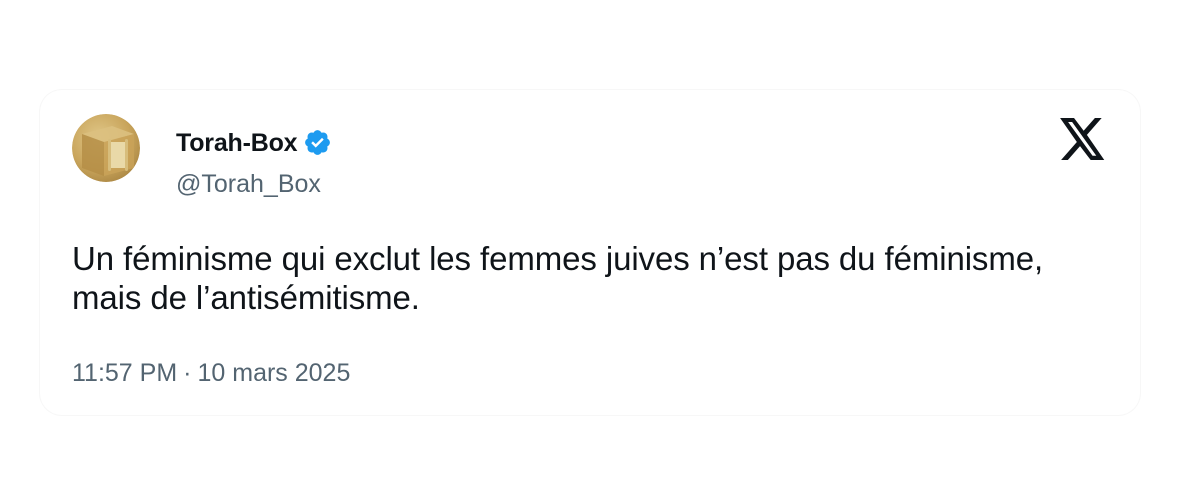 The image size is (1180, 481). I want to click on tweet-date: 10 mars 2025, so click(273, 373).